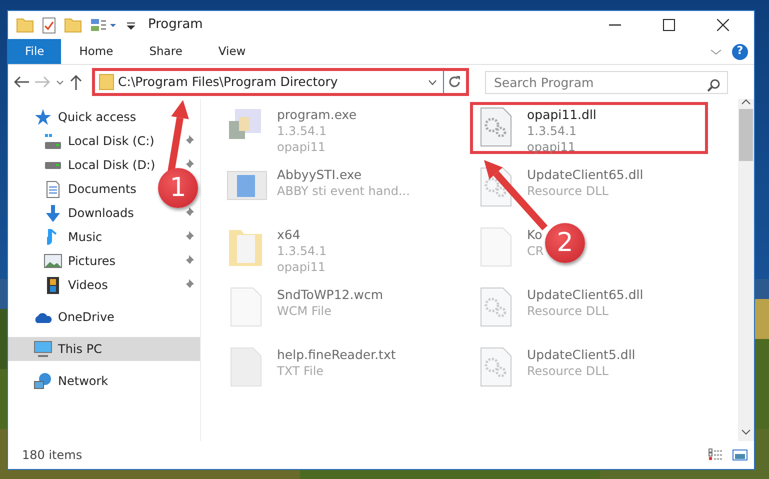 This screenshot has width=769, height=479. I want to click on document-icon, so click(53, 189).